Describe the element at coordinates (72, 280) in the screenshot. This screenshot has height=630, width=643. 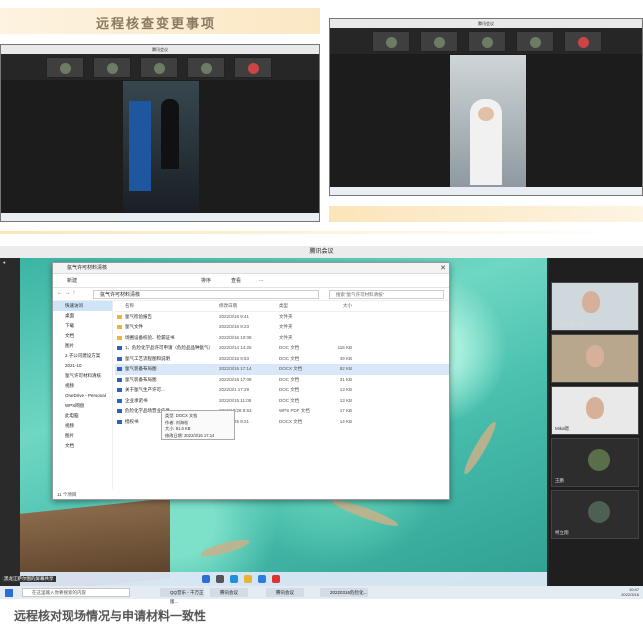
I see `new-button: 新建` at that location.